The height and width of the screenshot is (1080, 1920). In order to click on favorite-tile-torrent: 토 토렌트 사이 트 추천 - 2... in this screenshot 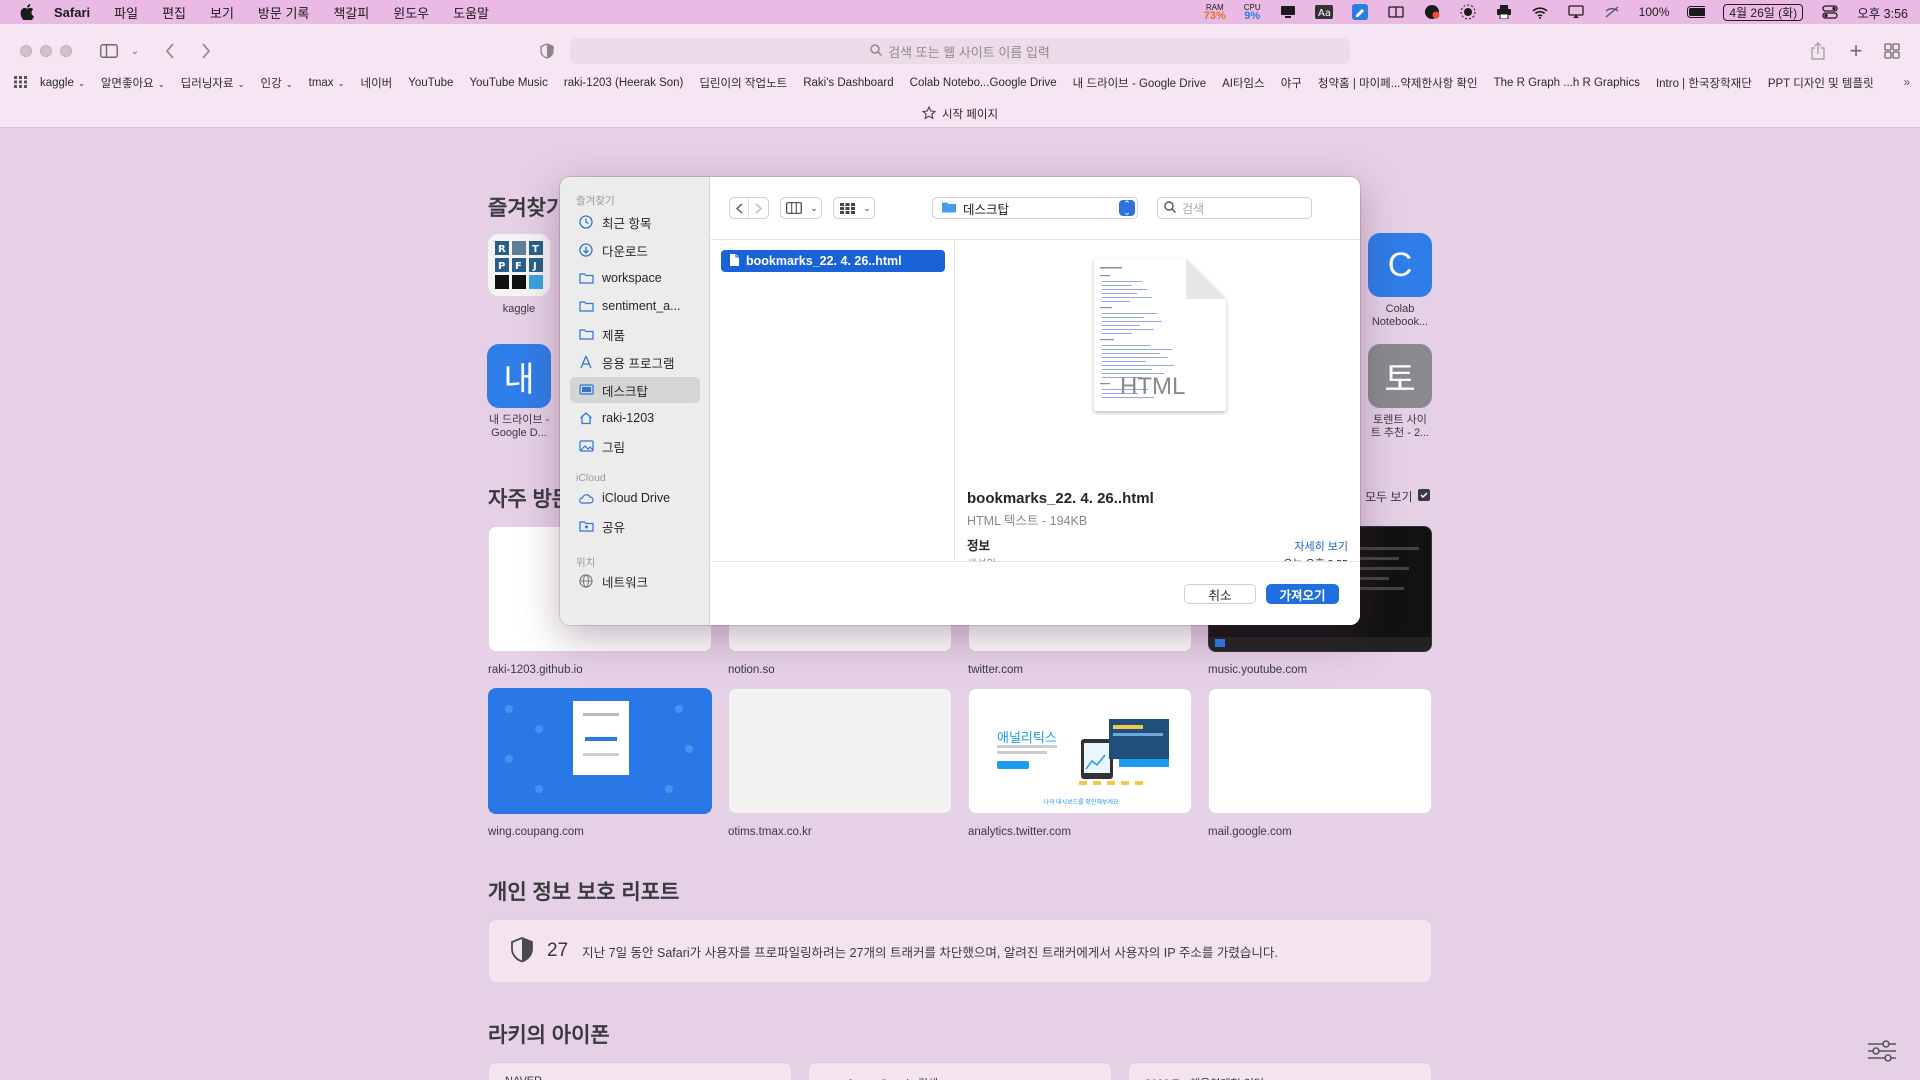, I will do `click(1400, 392)`.